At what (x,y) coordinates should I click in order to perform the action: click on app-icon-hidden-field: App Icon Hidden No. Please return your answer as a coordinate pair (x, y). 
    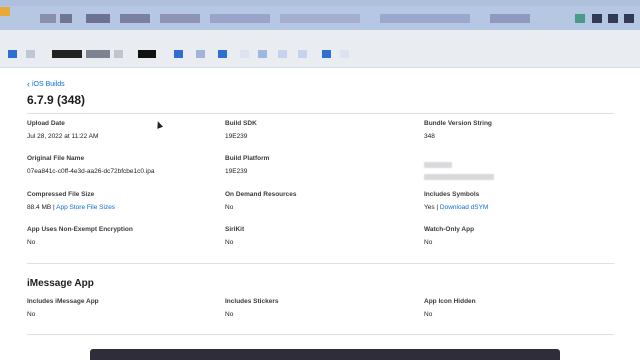
    Looking at the image, I should click on (514, 308).